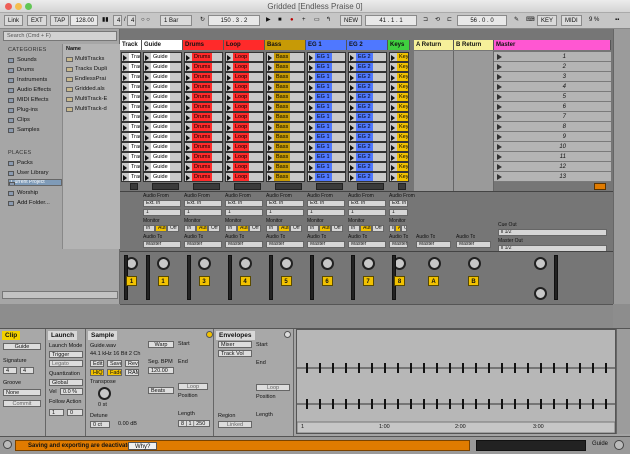  What do you see at coordinates (22, 392) in the screenshot?
I see `groove-select: None` at bounding box center [22, 392].